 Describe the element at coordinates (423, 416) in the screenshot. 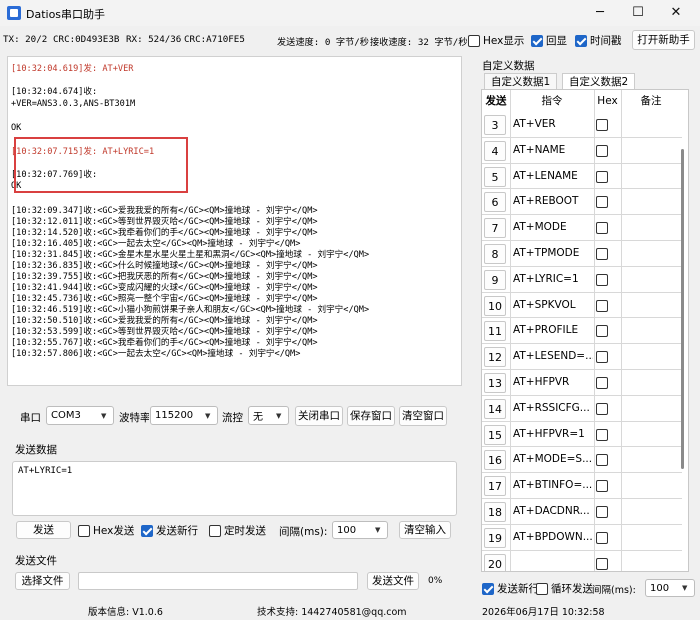

I see `clear-window-button: 清空窗口` at that location.